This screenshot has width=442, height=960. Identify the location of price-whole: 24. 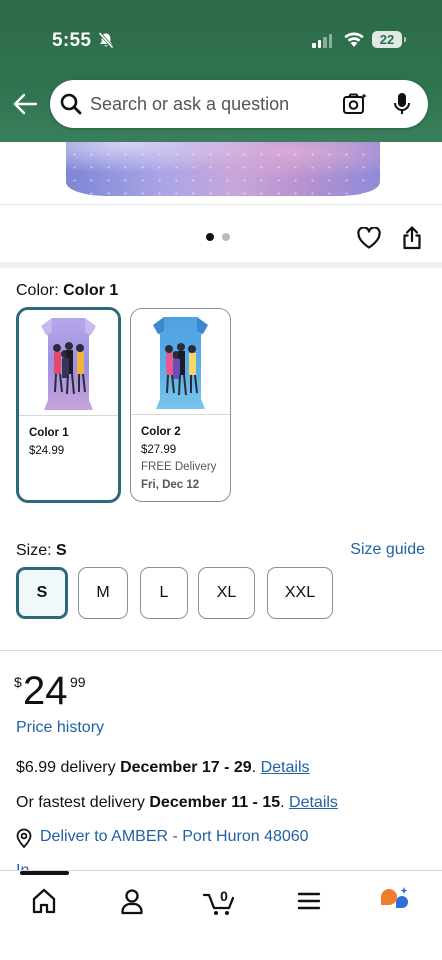
(45, 691).